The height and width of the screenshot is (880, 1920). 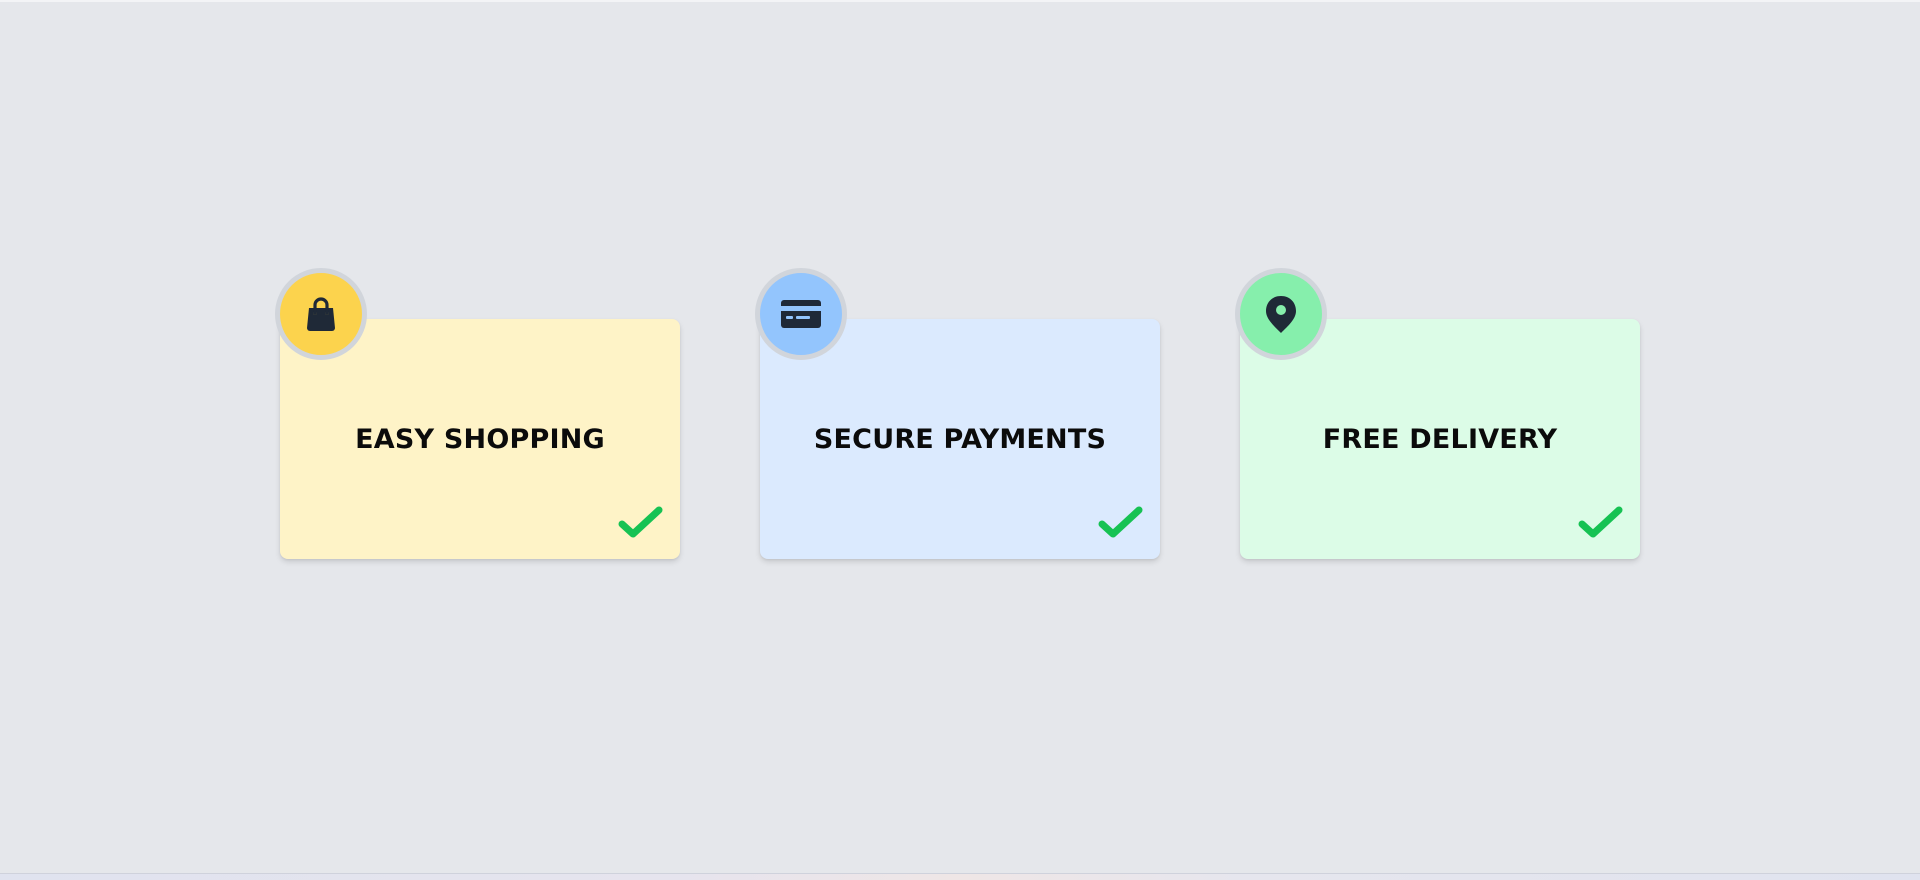 I want to click on feature-card-secure-payments: SECURE PAYMENTS, so click(x=957, y=413).